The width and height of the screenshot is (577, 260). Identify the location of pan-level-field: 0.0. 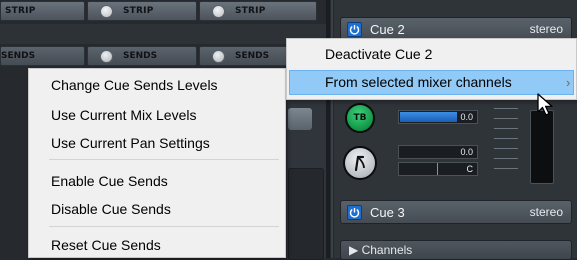
(438, 152).